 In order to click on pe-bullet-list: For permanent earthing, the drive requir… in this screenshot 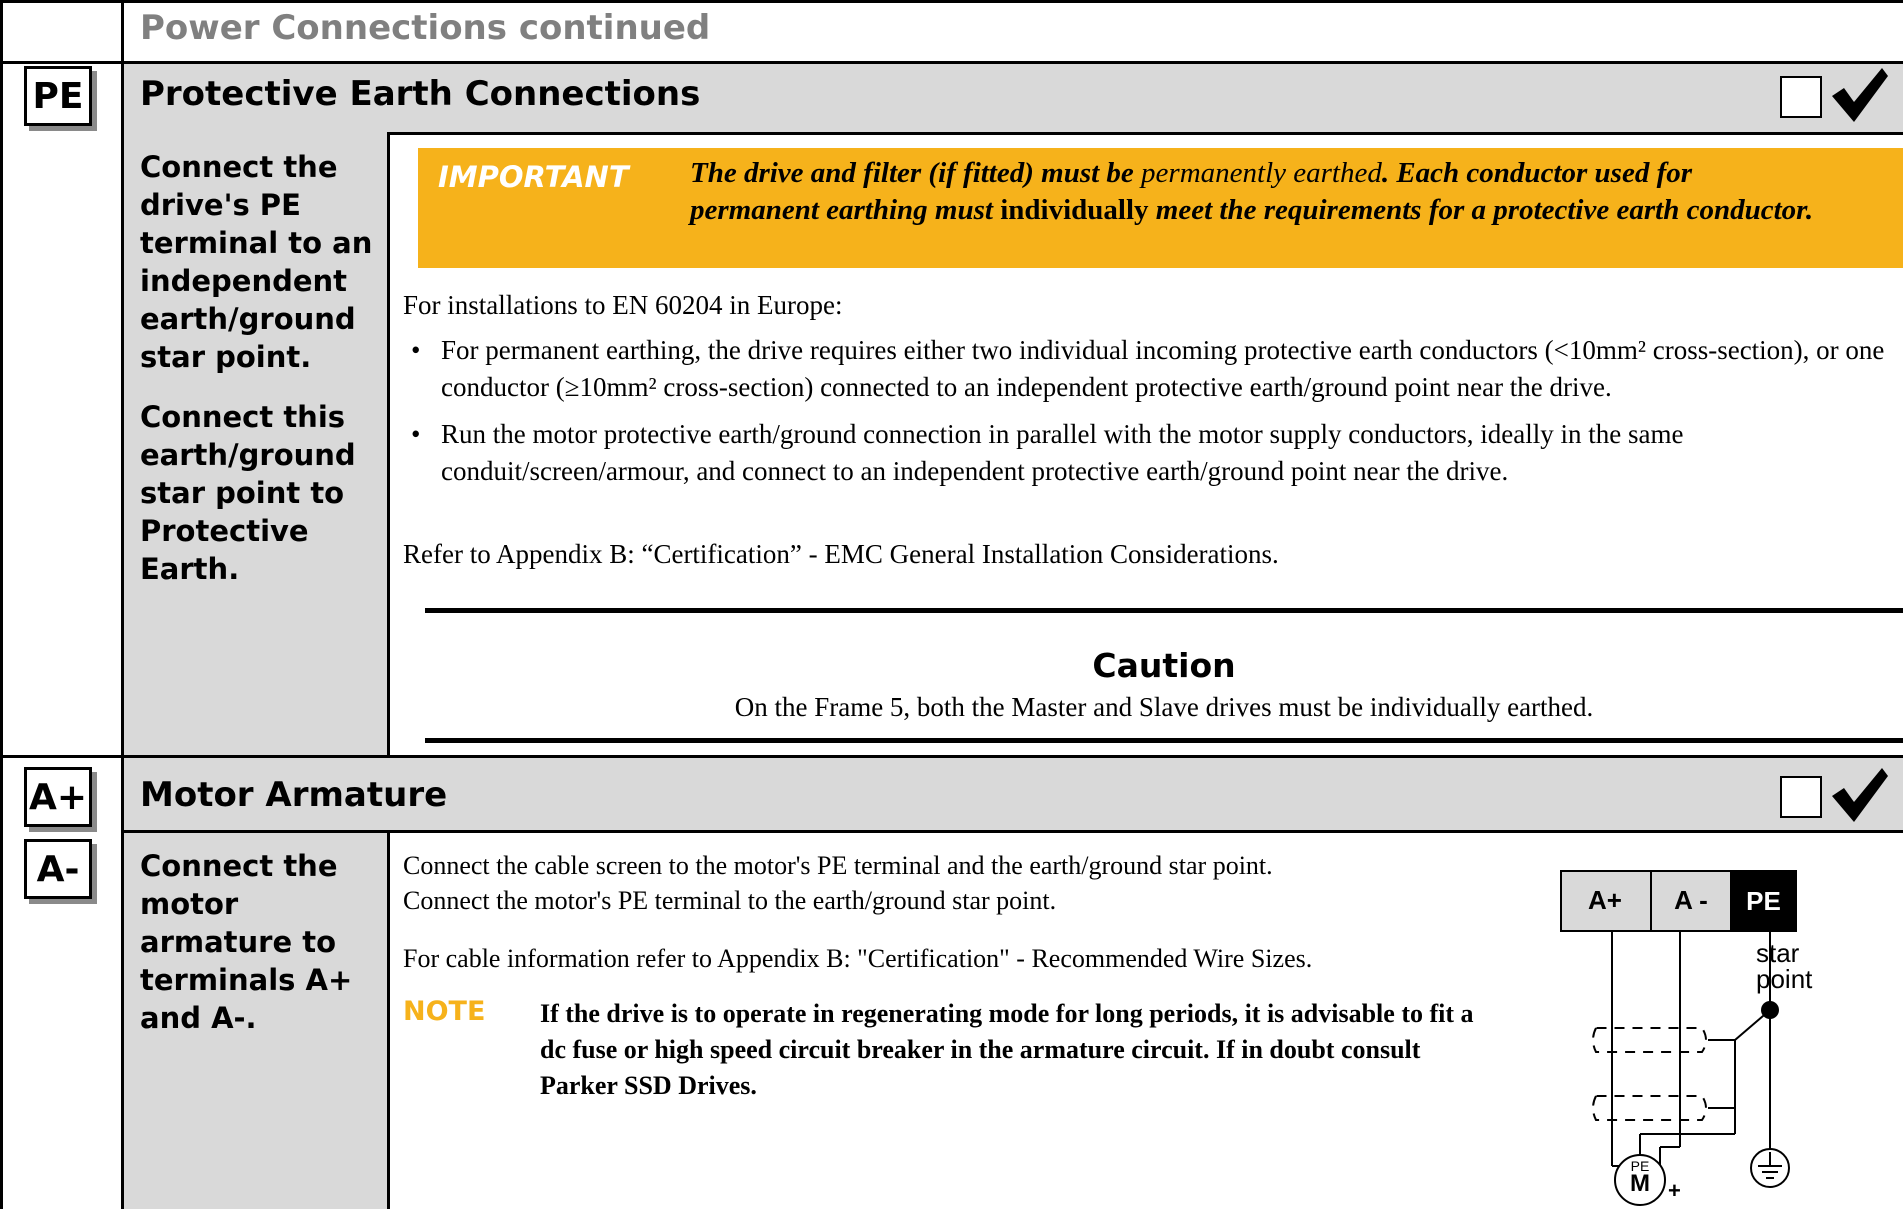, I will do `click(1148, 416)`.